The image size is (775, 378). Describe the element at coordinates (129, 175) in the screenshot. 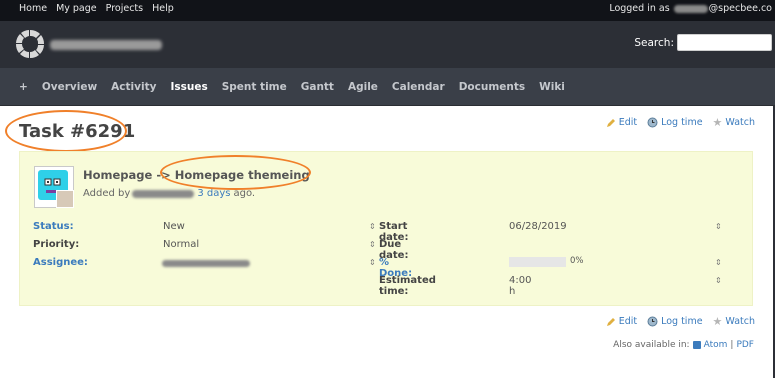

I see `parent-task-label: Homepage ->` at that location.